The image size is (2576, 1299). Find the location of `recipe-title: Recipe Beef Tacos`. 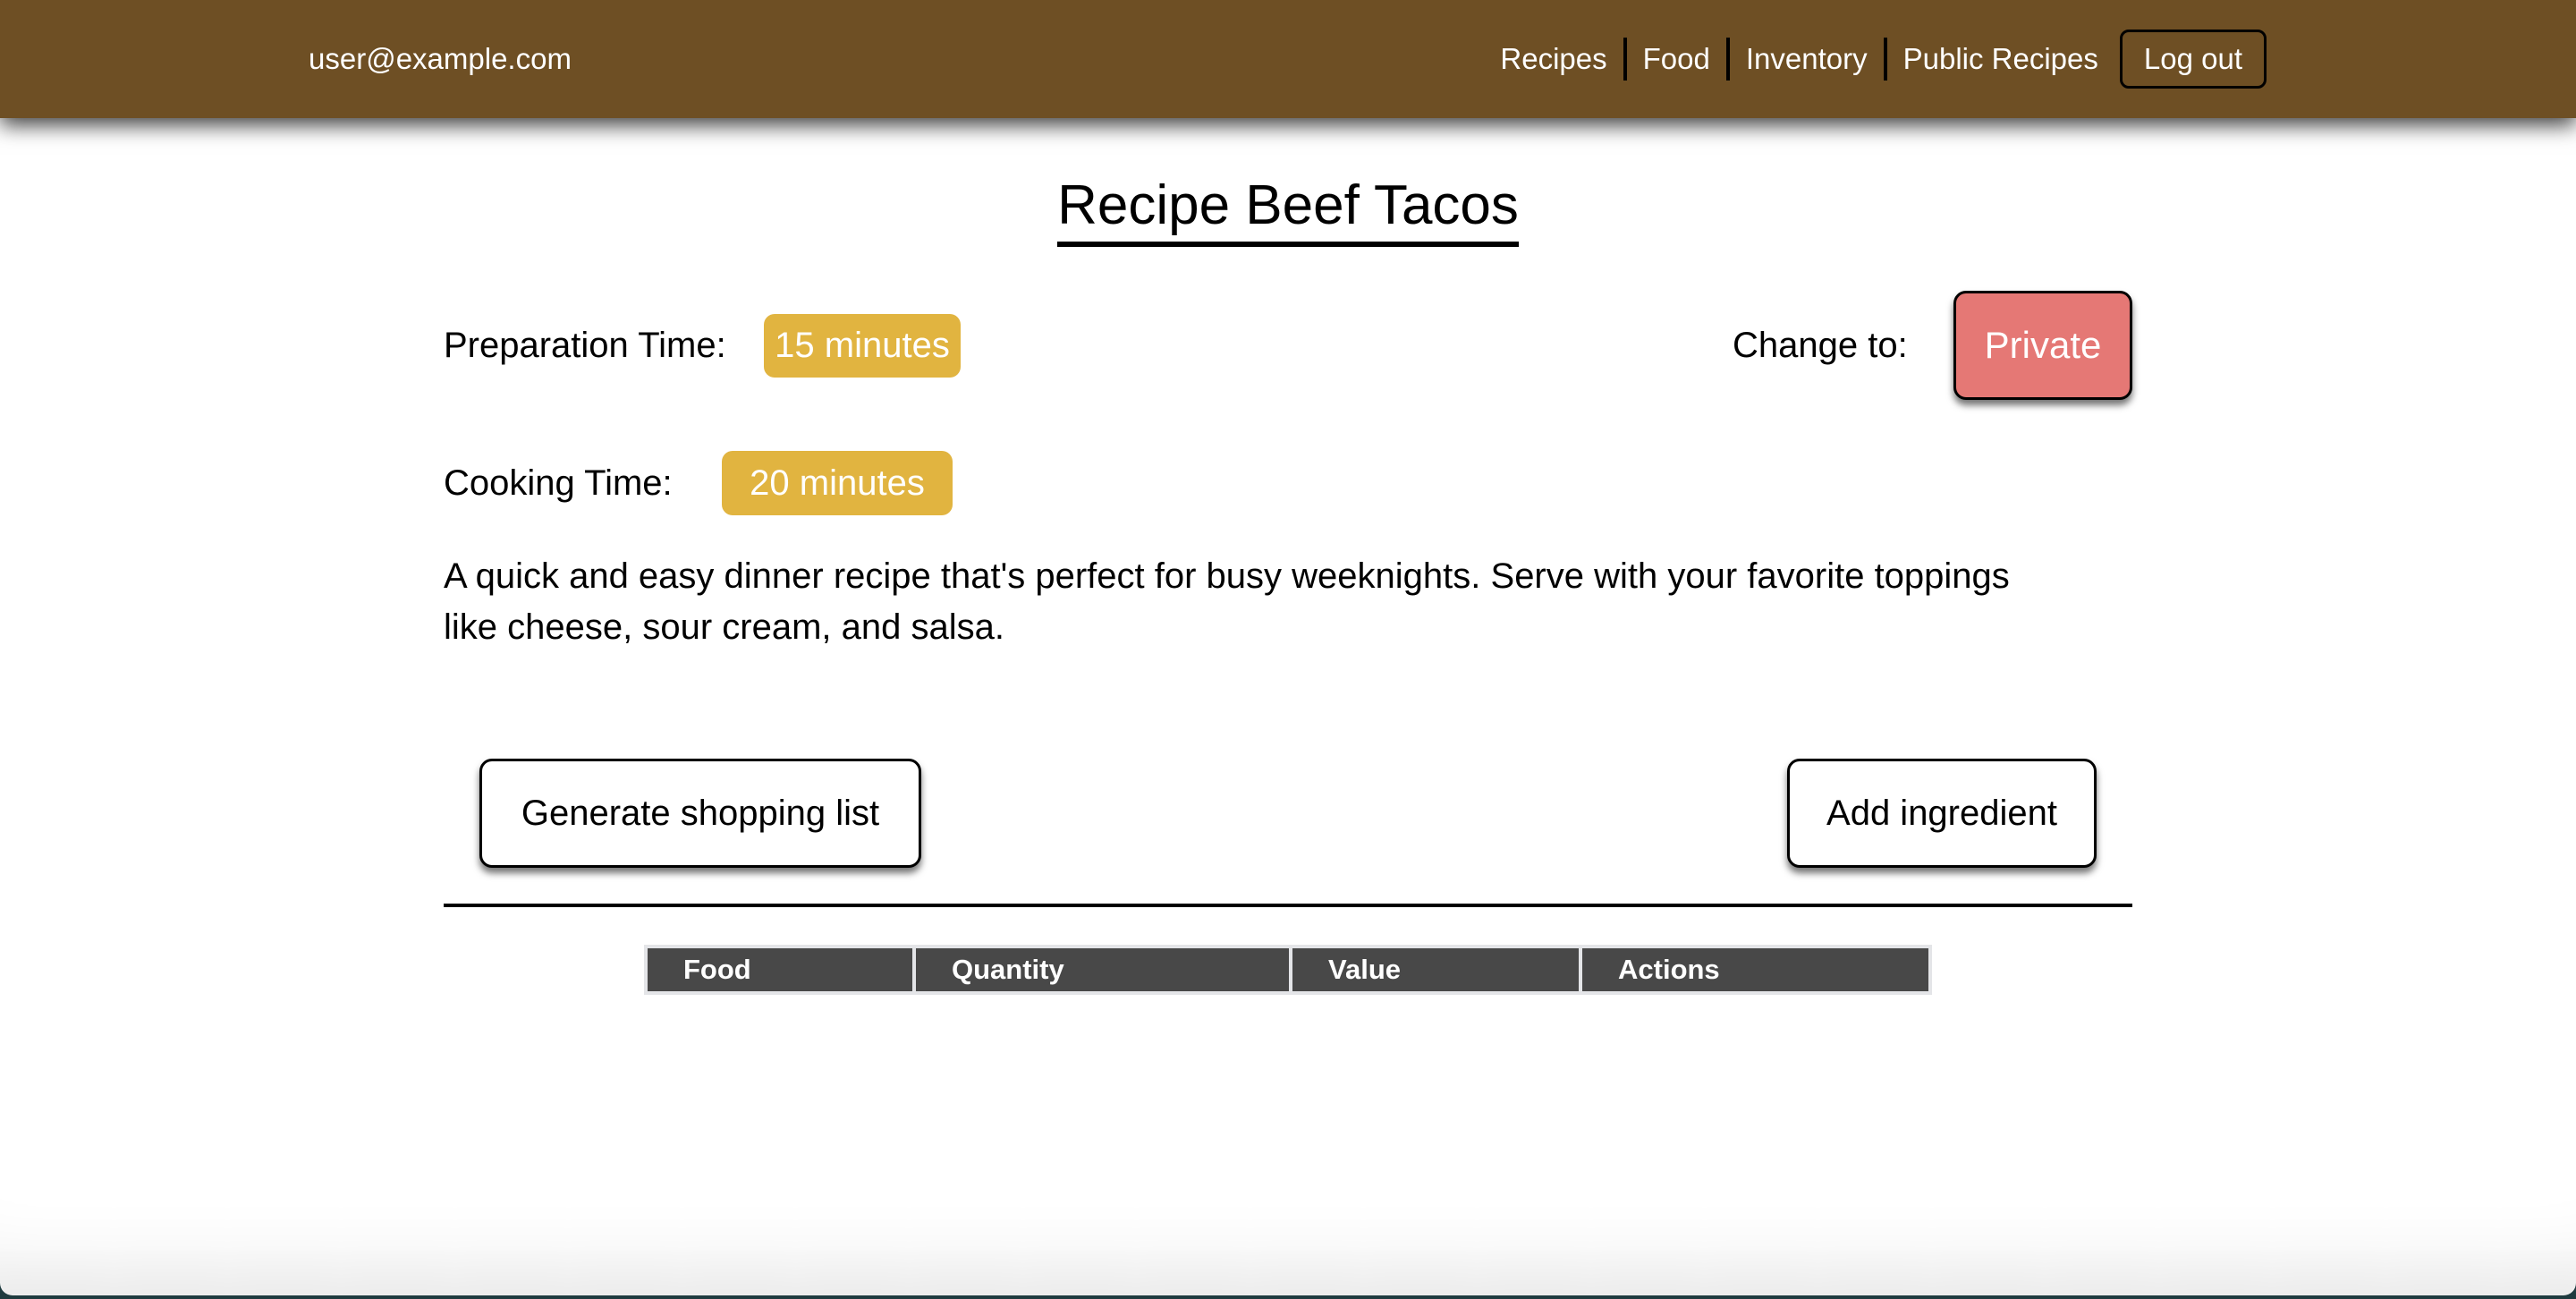

recipe-title: Recipe Beef Tacos is located at coordinates (1288, 209).